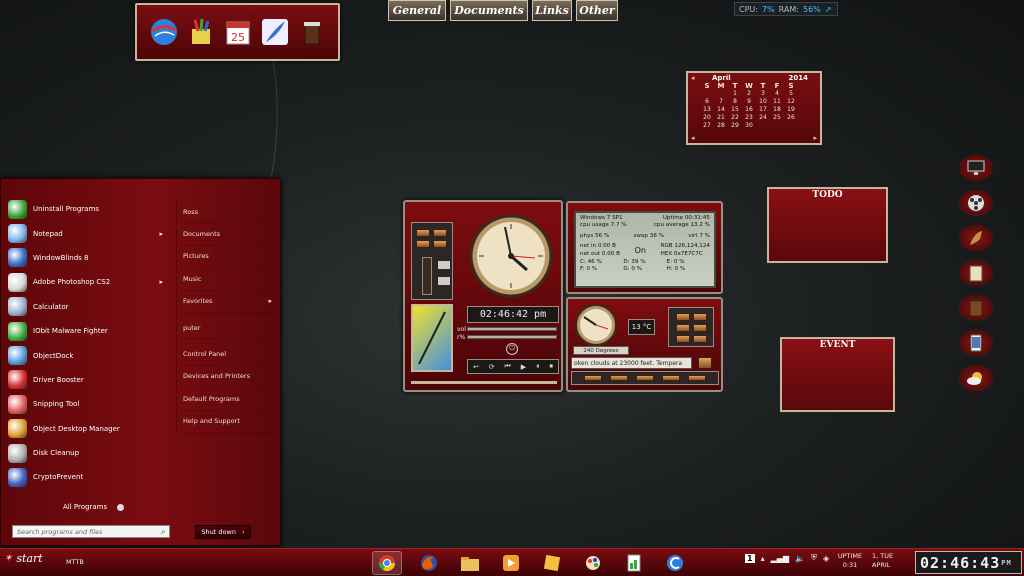  I want to click on calendar-day: 28, so click(721, 126).